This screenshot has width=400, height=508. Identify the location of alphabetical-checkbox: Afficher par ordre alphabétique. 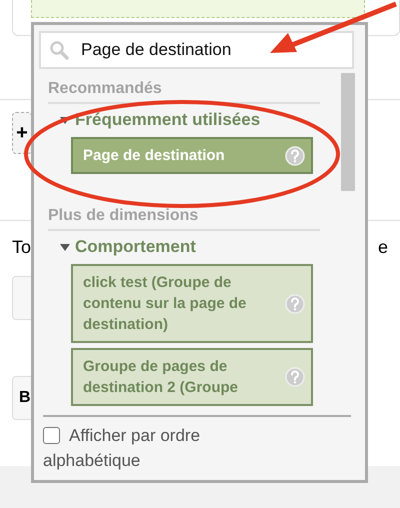
(141, 445).